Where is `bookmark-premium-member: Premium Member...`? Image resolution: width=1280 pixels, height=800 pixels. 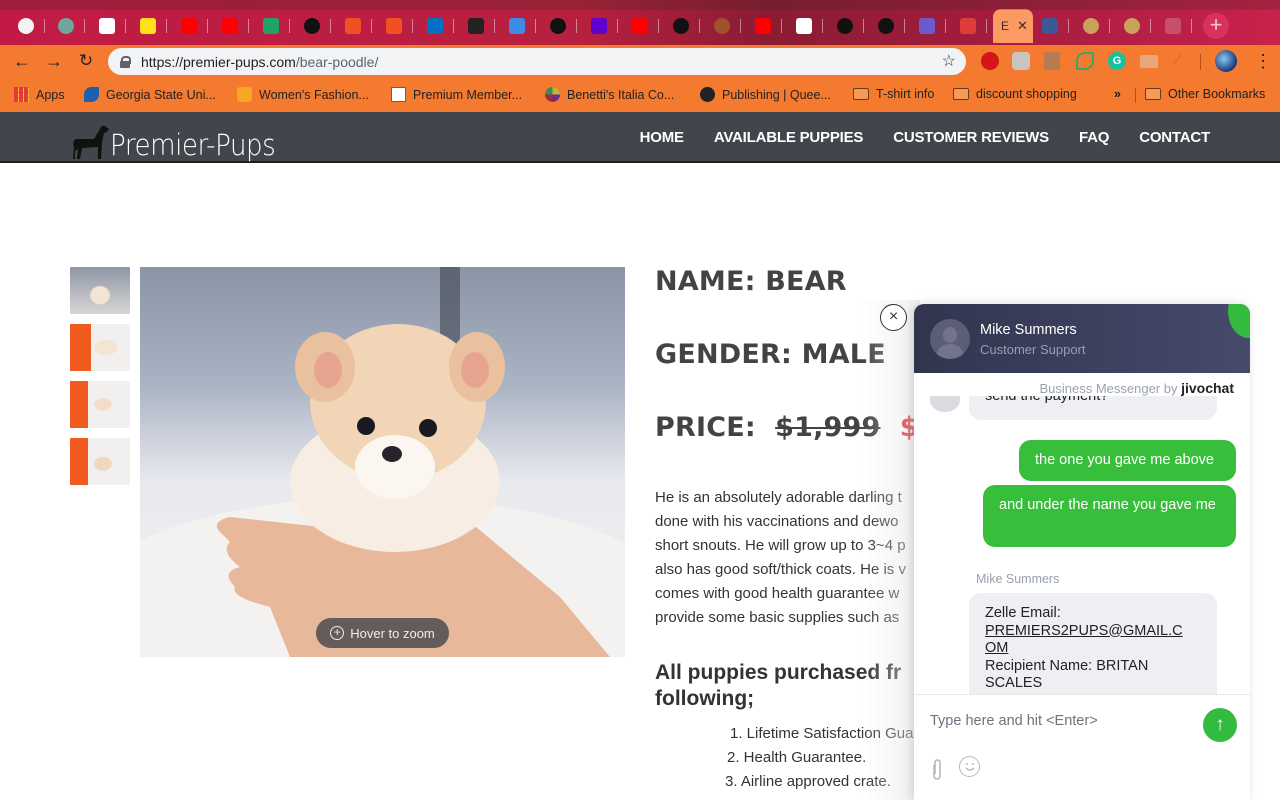
bookmark-premium-member: Premium Member... is located at coordinates (456, 94).